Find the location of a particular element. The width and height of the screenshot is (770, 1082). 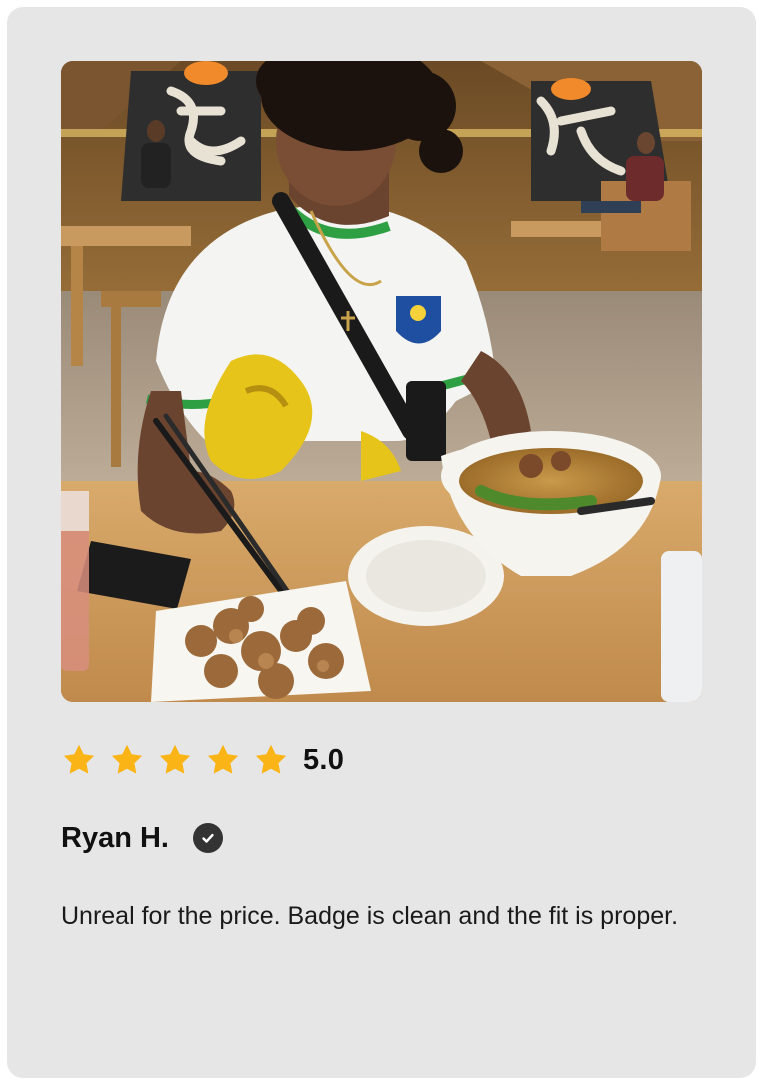

verified-check-icon is located at coordinates (207, 838).